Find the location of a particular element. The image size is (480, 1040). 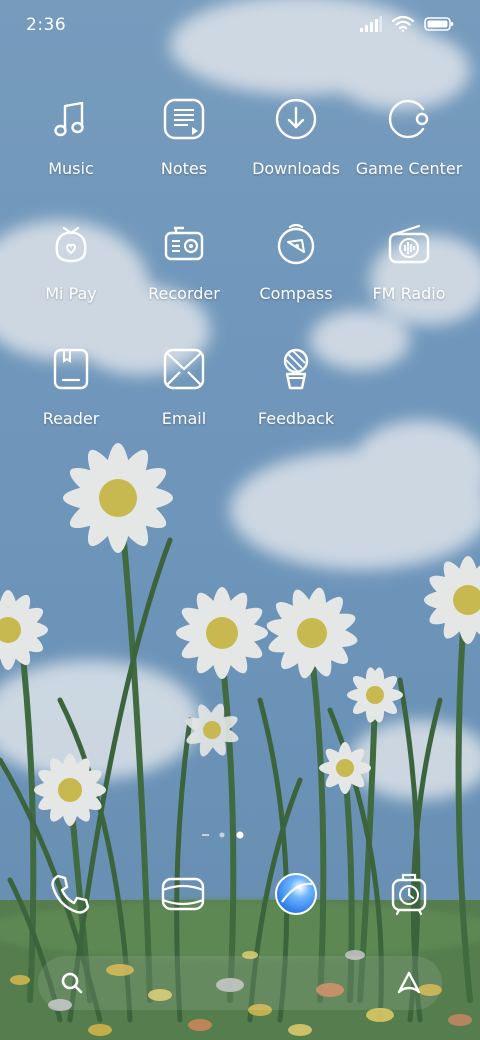

app-label: Music is located at coordinates (71, 168).